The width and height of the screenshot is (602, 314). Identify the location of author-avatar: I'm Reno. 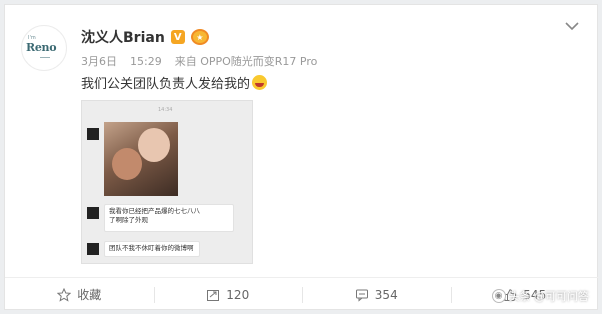
(44, 48).